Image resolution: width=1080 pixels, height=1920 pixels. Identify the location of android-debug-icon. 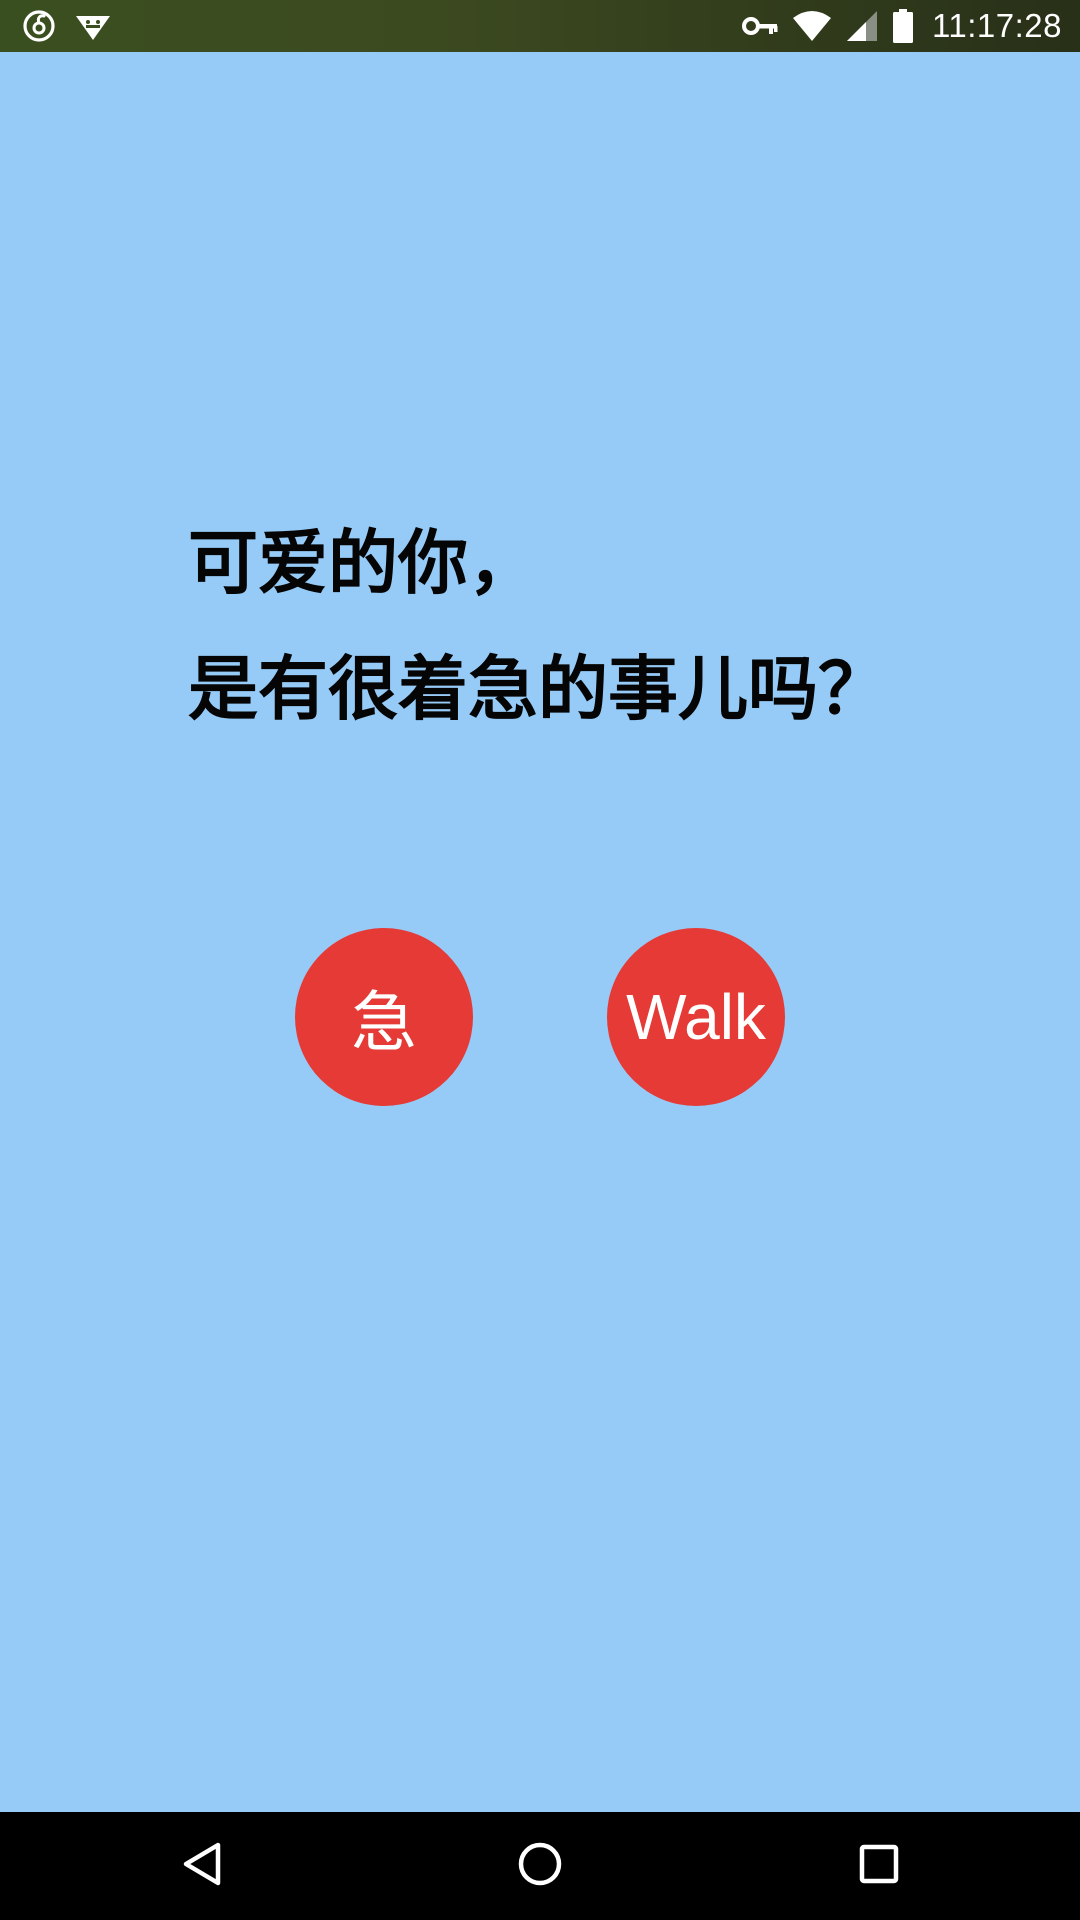
(93, 26).